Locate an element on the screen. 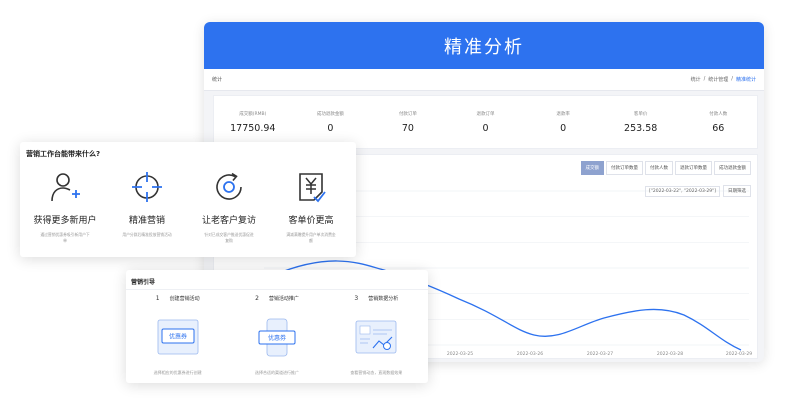  benefit-order-value: 客单价更高 满减满赠提升用户单次消费金额 is located at coordinates (311, 207).